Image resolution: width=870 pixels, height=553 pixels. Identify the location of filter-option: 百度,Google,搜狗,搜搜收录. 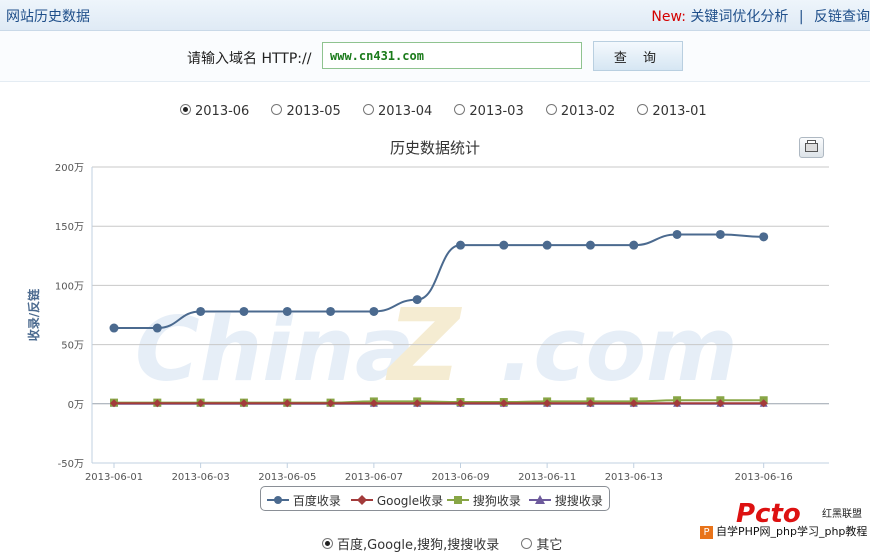
(410, 543).